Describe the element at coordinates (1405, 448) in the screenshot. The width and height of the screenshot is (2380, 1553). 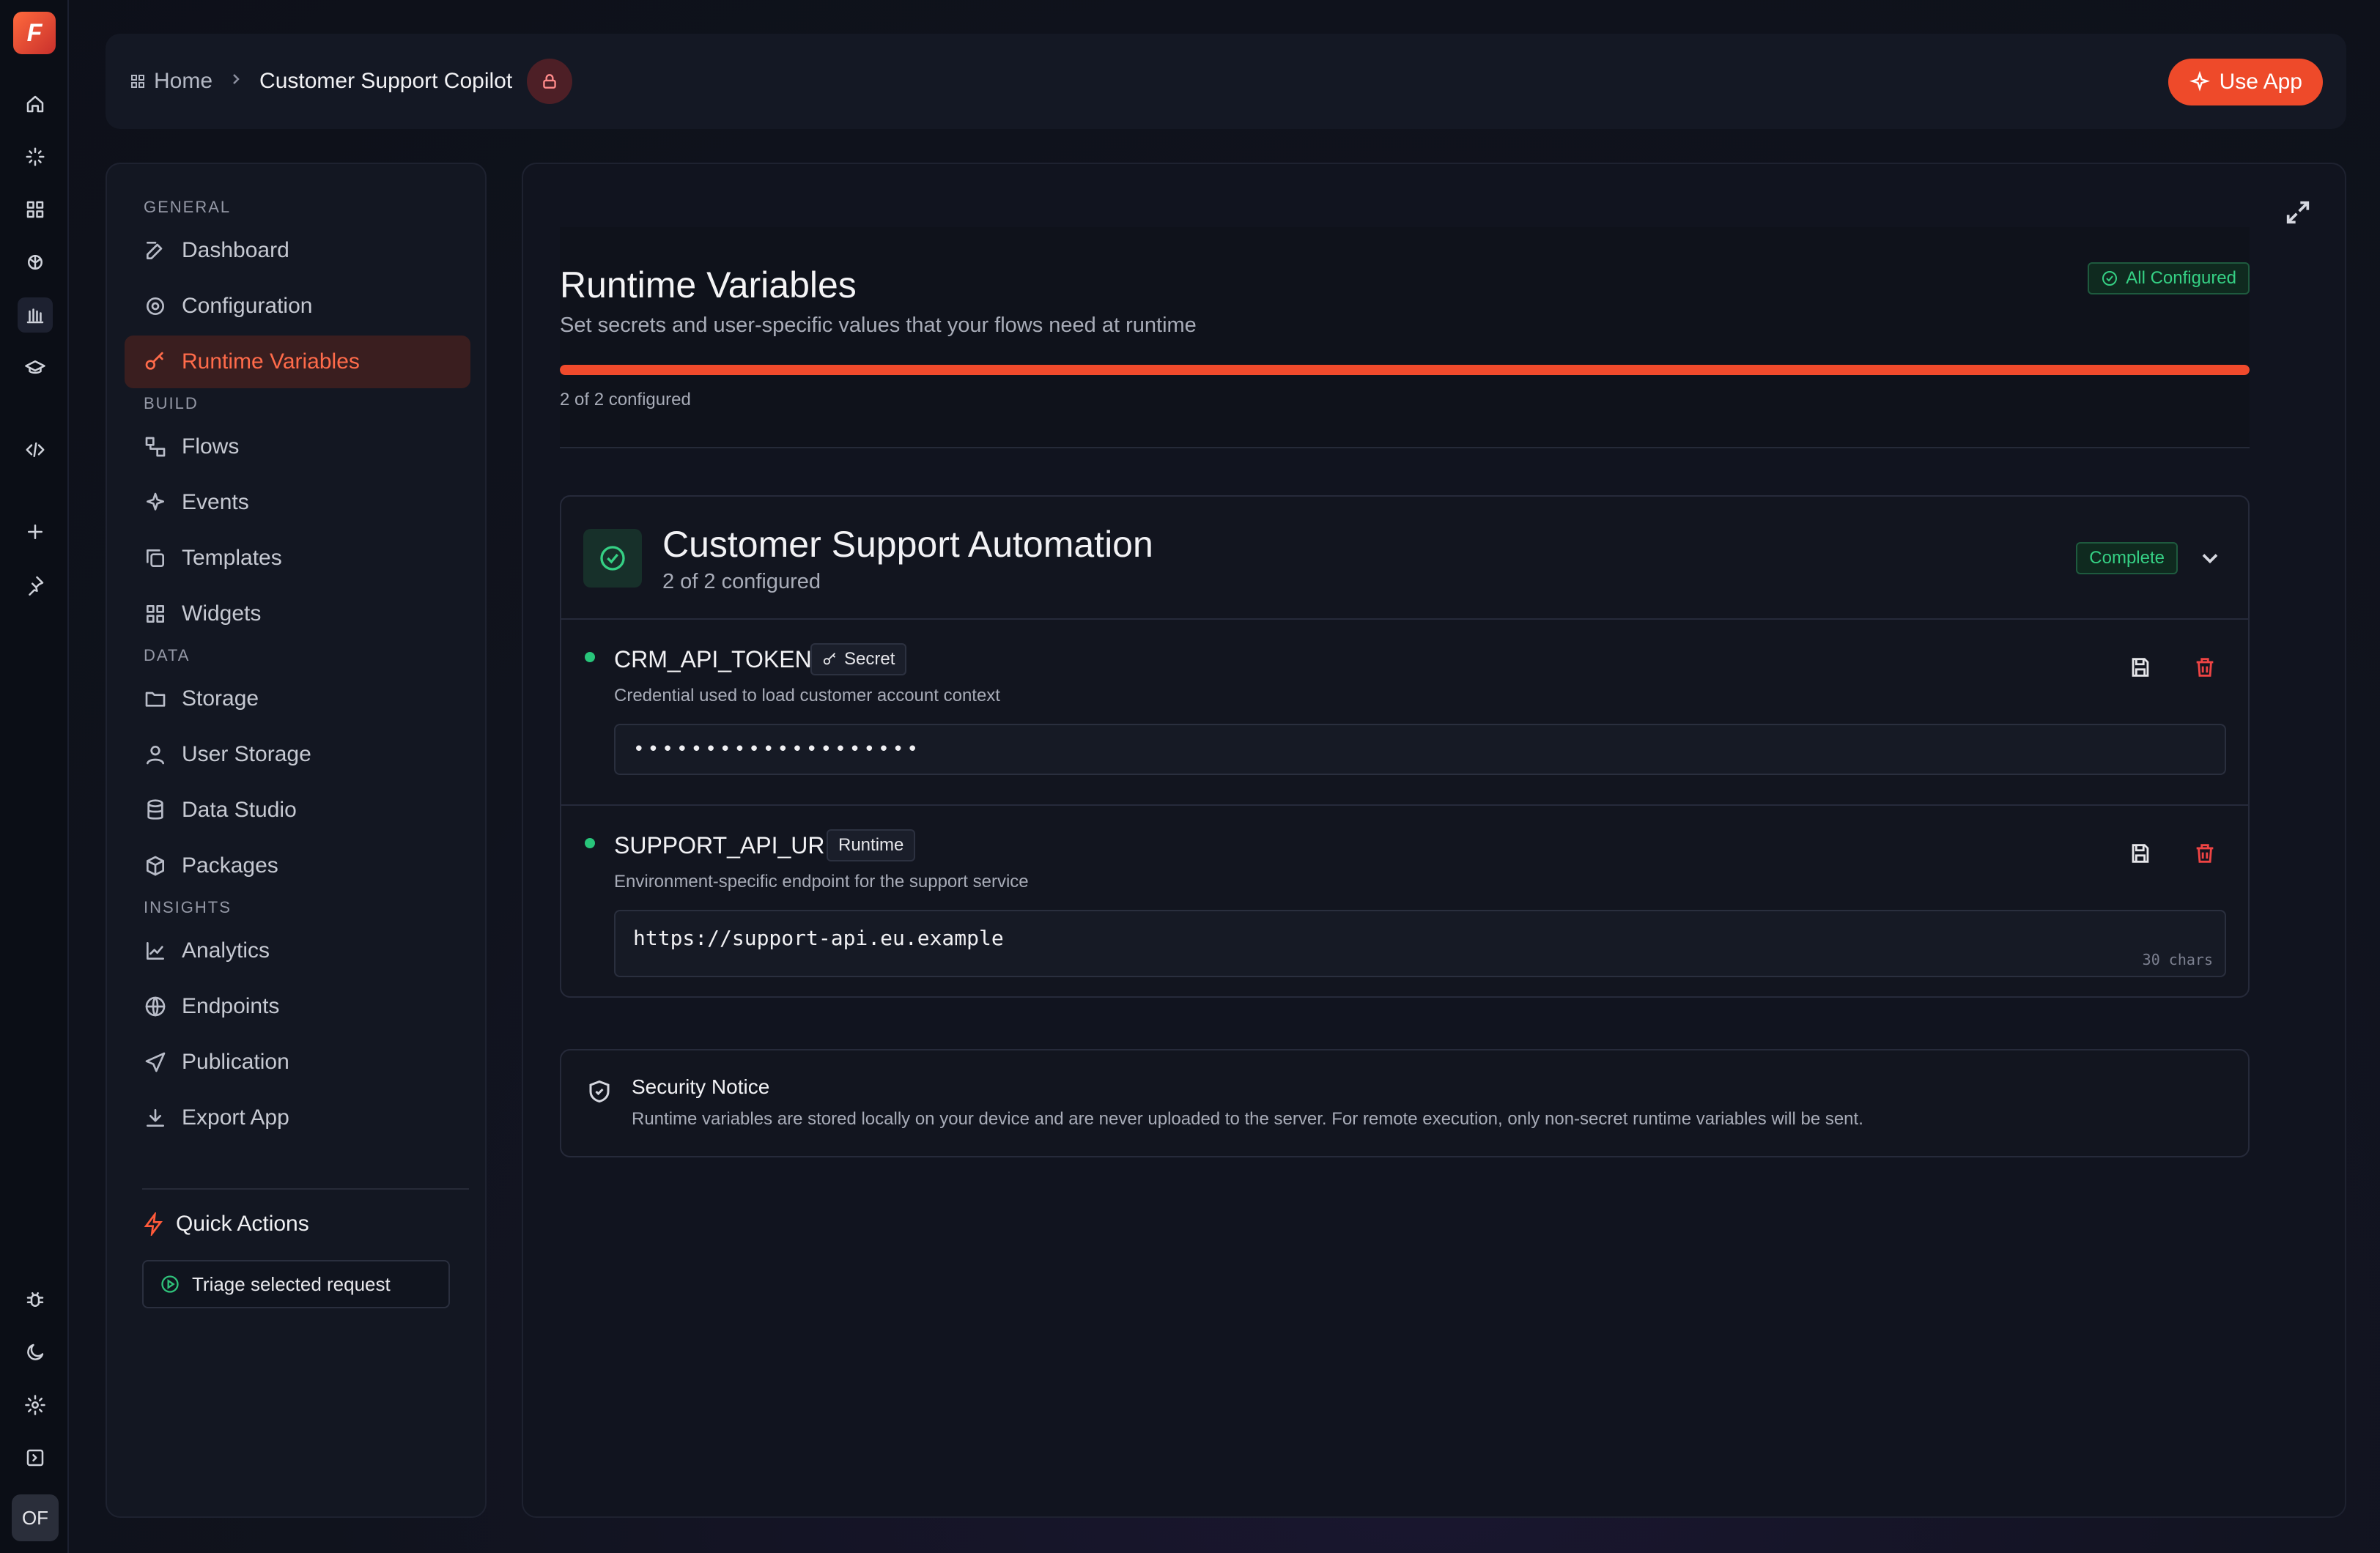
I see `header-divider` at that location.